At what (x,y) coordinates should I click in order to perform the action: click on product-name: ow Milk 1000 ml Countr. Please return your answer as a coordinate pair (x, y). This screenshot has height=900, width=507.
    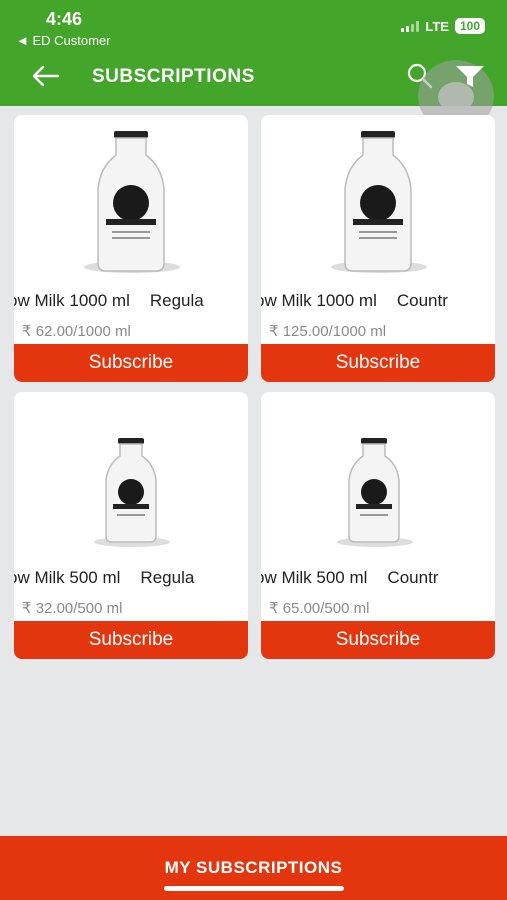
    Looking at the image, I should click on (354, 300).